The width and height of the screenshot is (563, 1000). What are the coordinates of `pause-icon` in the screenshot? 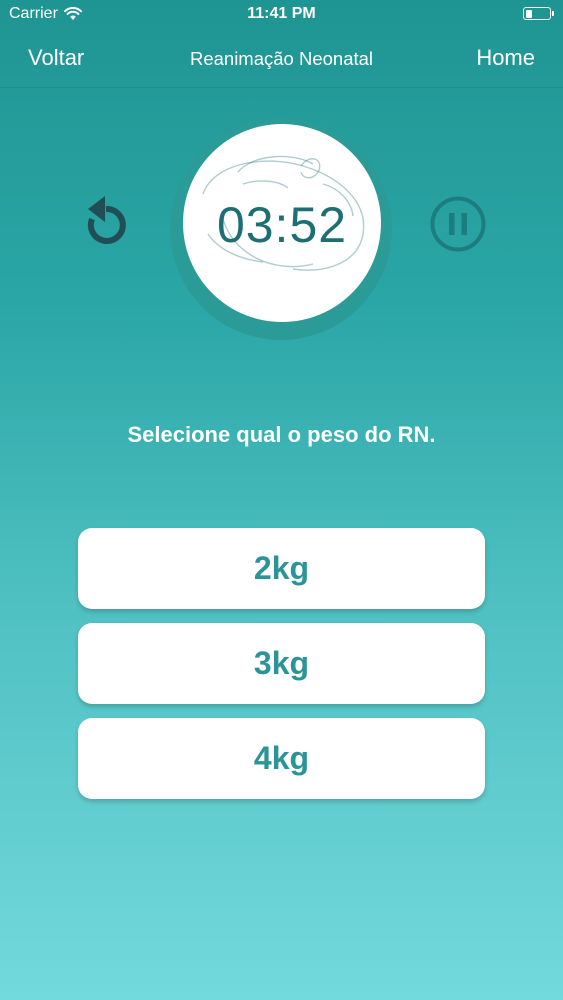 It's located at (458, 224).